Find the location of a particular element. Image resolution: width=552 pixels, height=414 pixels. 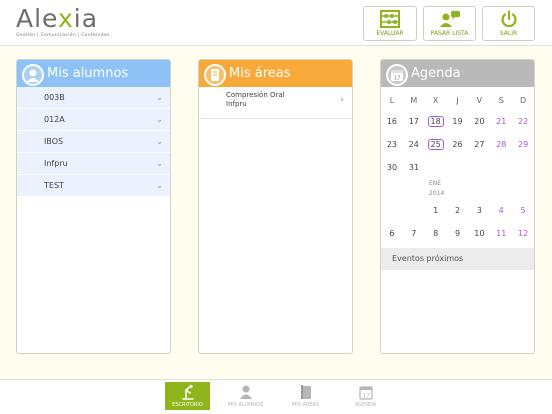

calendar-day-weekend: 21 is located at coordinates (501, 121).